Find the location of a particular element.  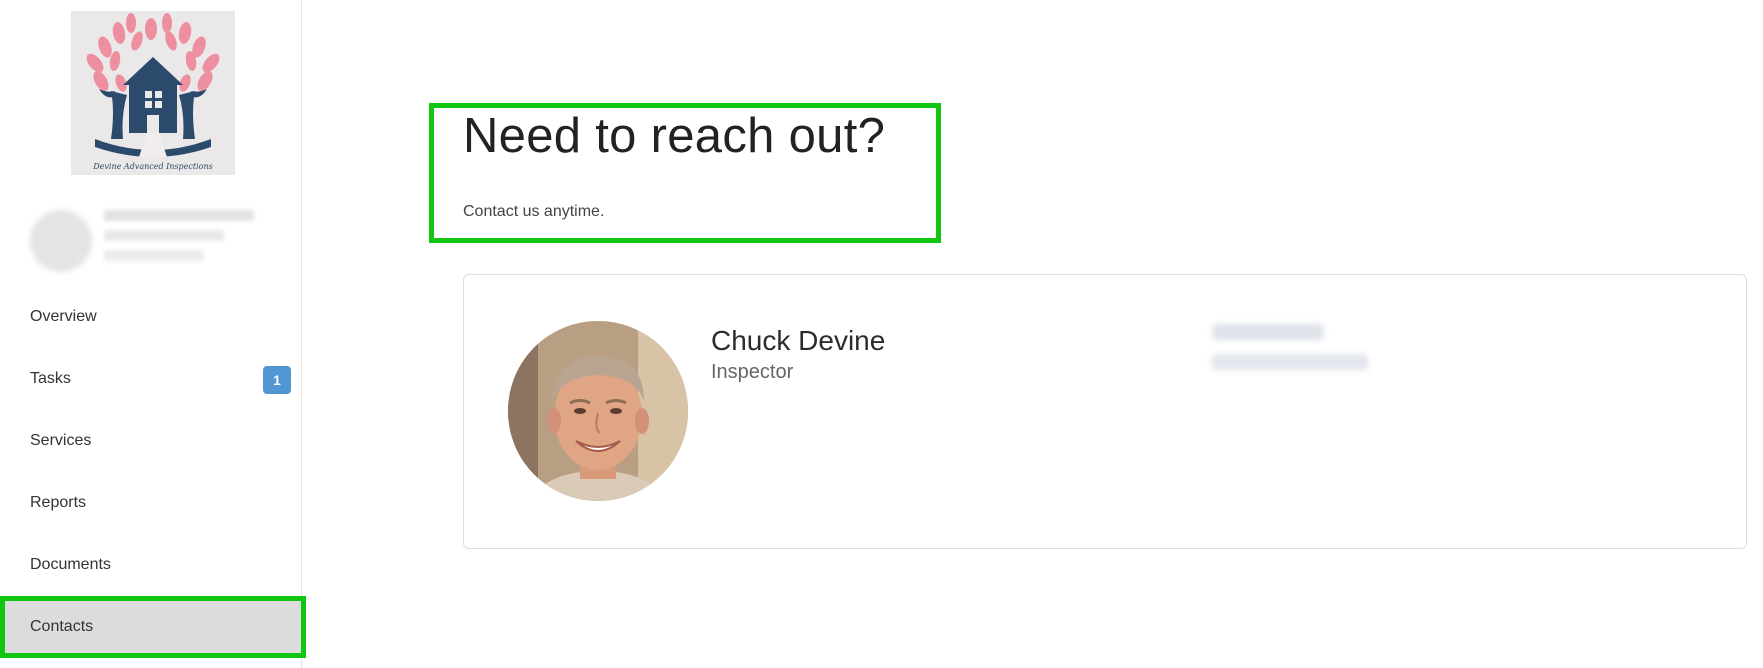

contact-role: Inspector is located at coordinates (752, 372).